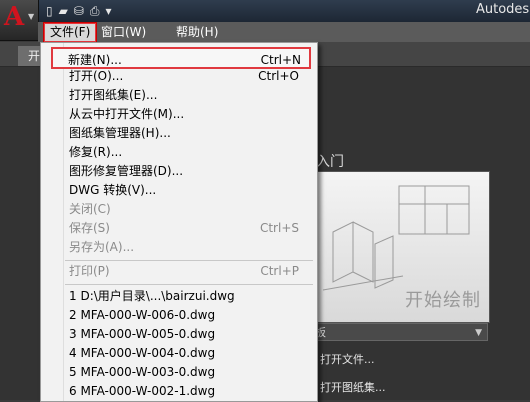  I want to click on menu-item-shortcut: Ctrl+P, so click(279, 271).